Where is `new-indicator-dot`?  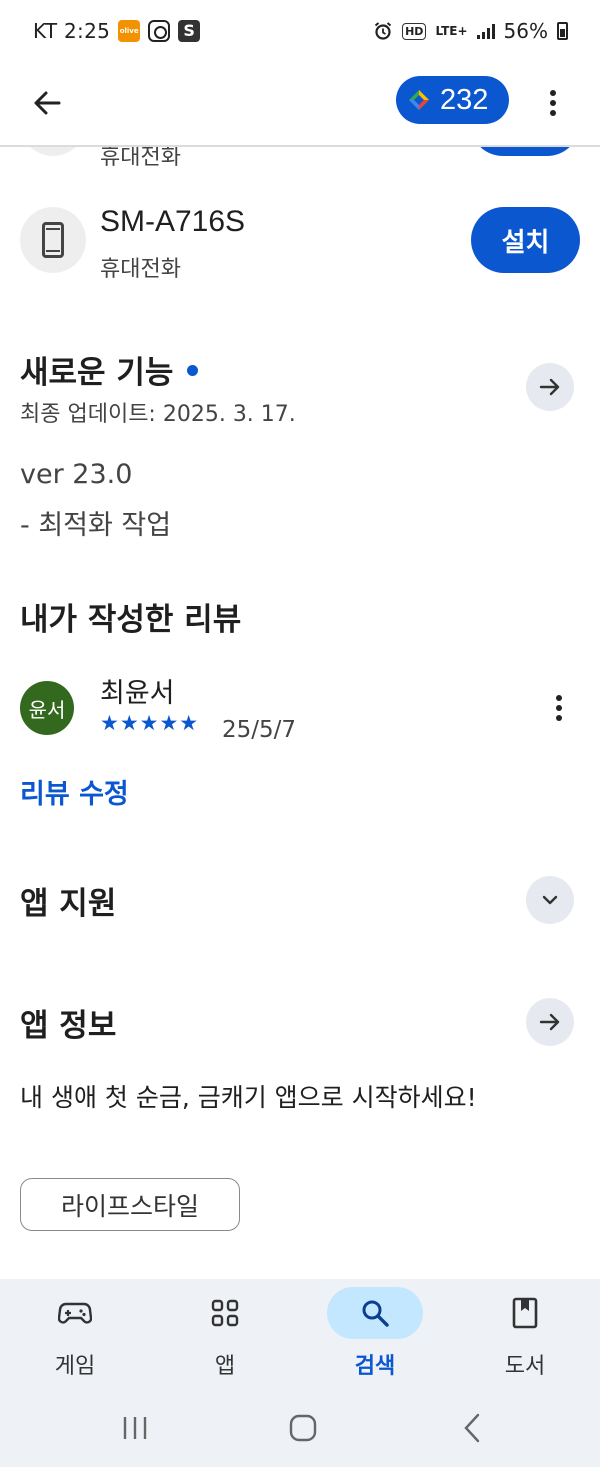
new-indicator-dot is located at coordinates (193, 370).